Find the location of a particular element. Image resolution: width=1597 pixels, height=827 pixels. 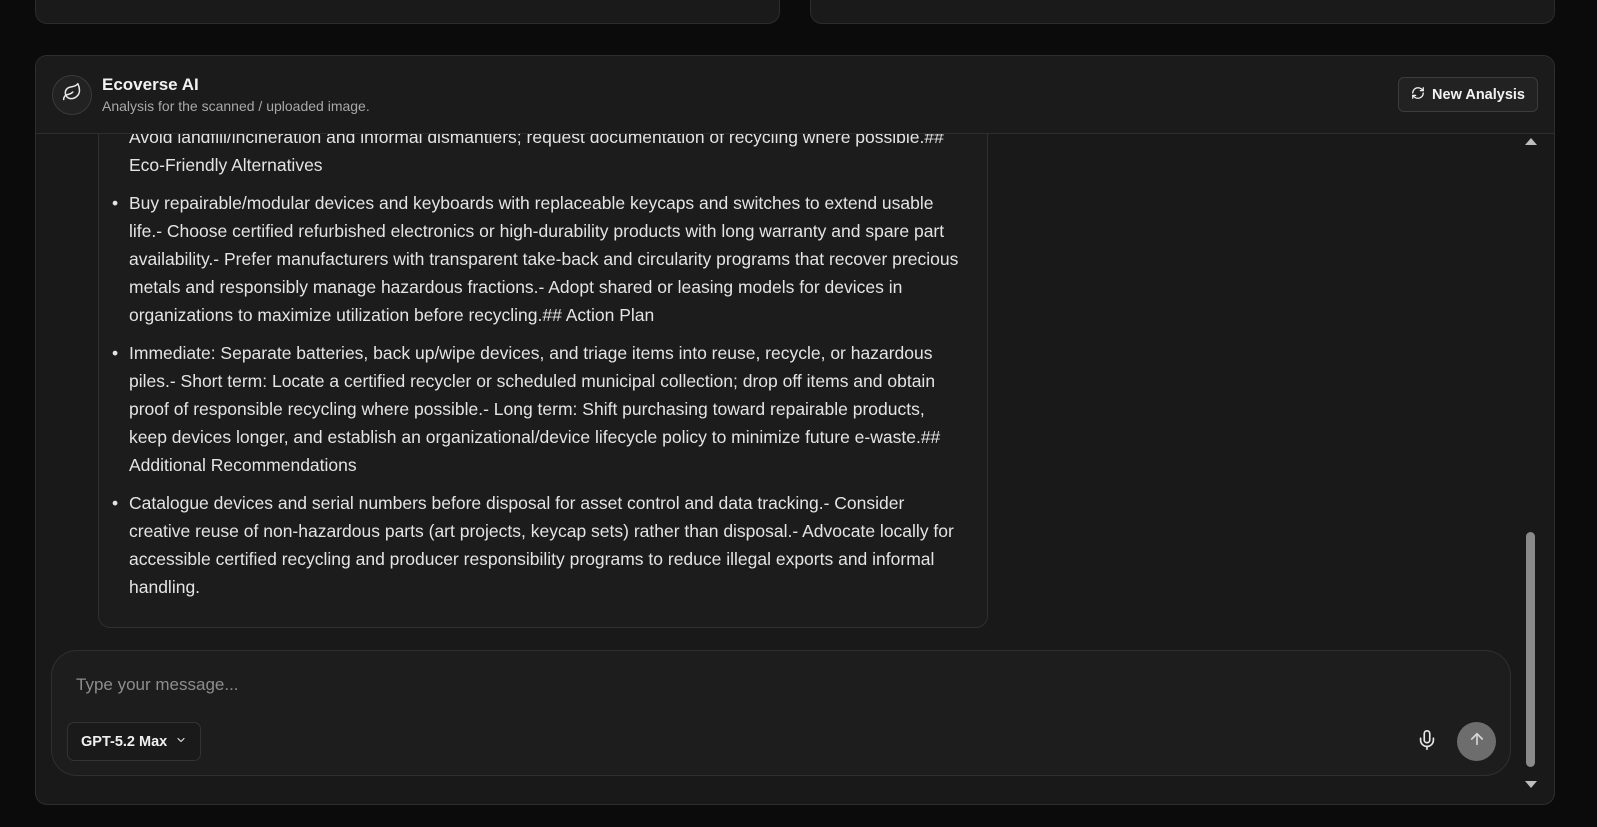

model-selector: GPT-5.2 Max is located at coordinates (134, 741).